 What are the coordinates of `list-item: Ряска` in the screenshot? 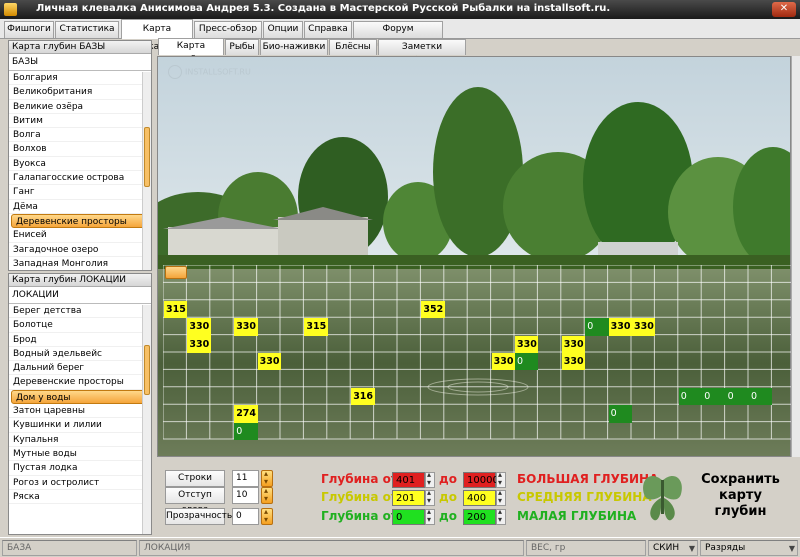 It's located at (80, 497).